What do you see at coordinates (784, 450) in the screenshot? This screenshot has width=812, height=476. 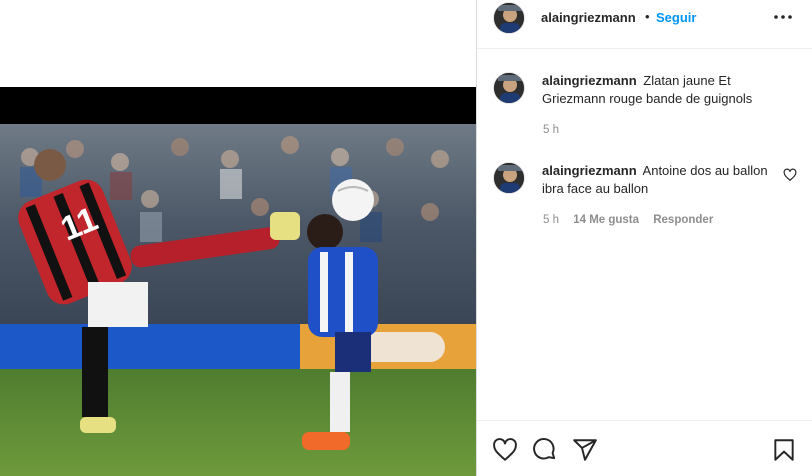 I see `bookmark-icon` at bounding box center [784, 450].